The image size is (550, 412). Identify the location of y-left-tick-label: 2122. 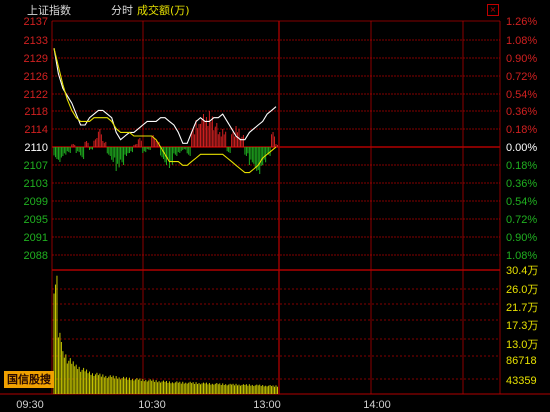
(36, 95).